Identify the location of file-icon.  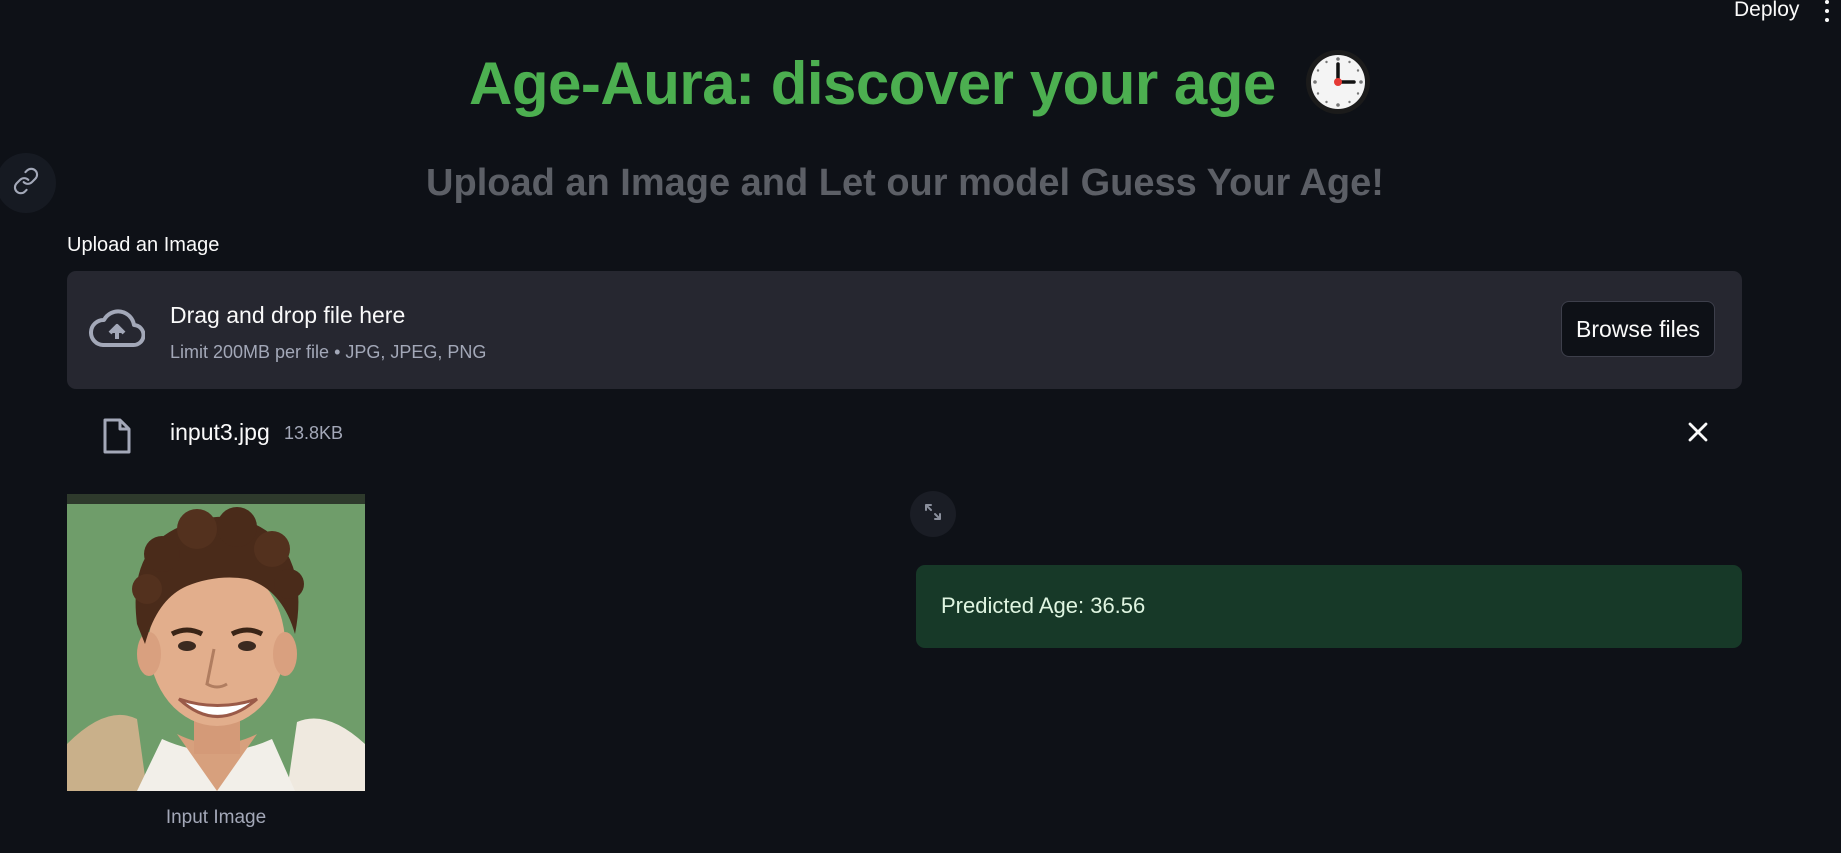
(117, 438).